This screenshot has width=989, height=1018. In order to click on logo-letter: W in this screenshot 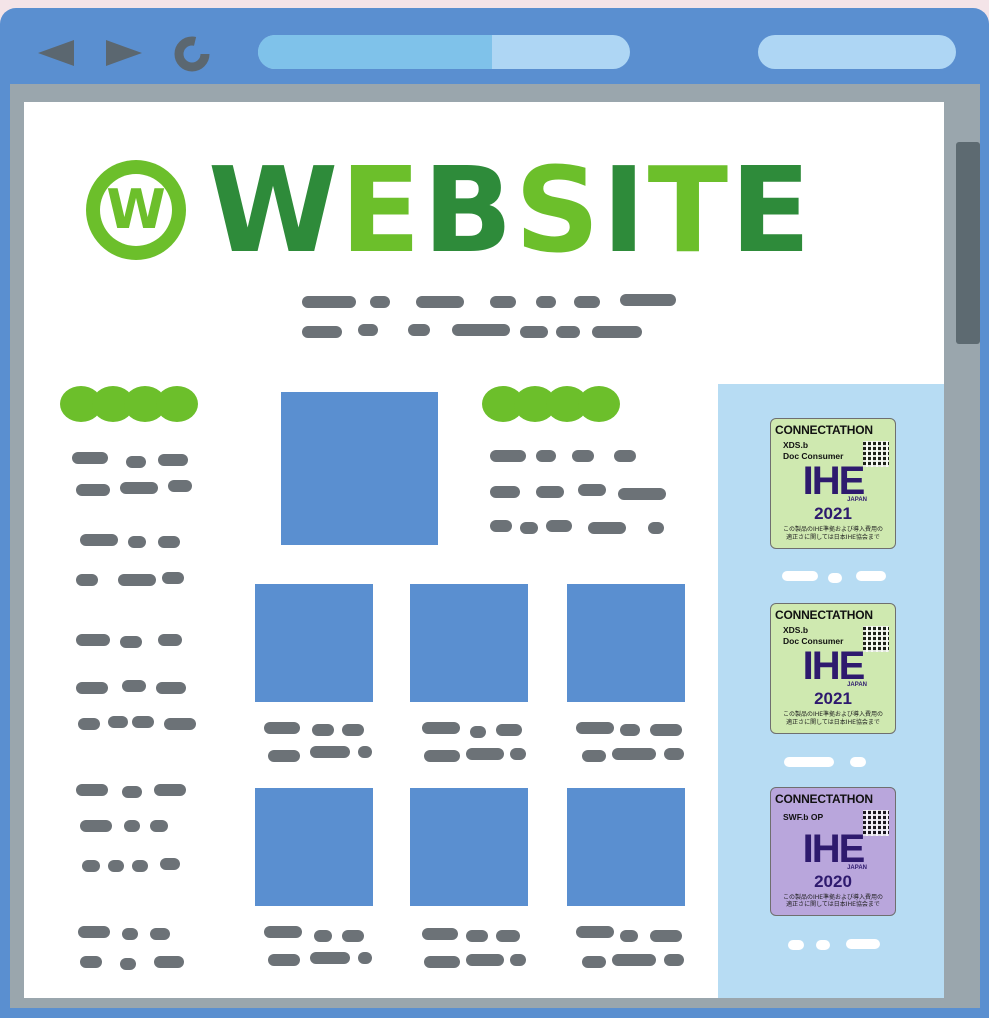, I will do `click(136, 210)`.